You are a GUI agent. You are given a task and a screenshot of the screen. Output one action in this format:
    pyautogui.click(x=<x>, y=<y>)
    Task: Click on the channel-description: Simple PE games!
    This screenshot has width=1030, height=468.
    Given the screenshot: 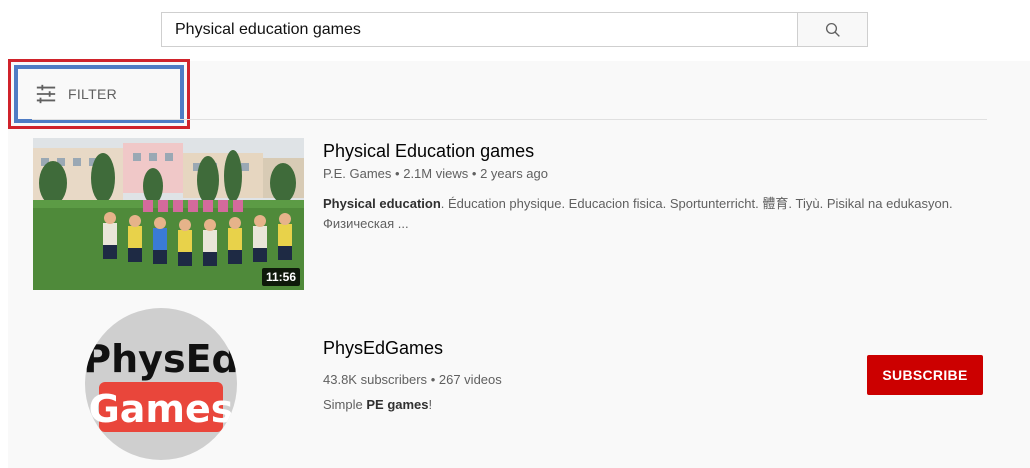 What is the action you would take?
    pyautogui.click(x=377, y=404)
    